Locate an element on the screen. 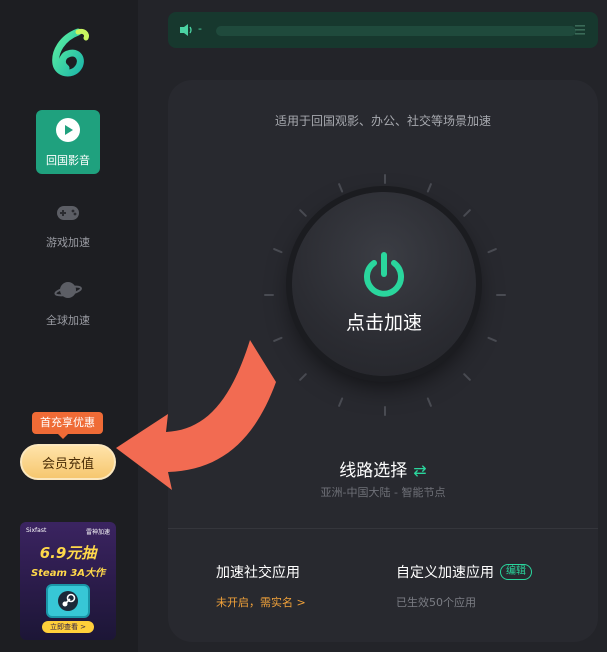  custom-accel: 自定义加速应用 编辑 已生效50个应用 is located at coordinates (464, 586).